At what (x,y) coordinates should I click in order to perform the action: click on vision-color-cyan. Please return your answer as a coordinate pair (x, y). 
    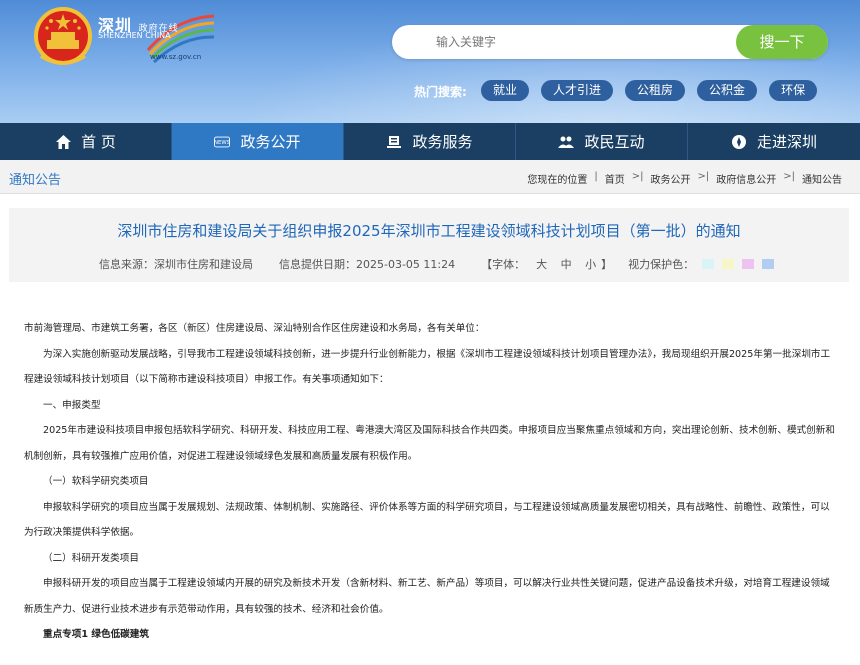
    Looking at the image, I should click on (708, 264).